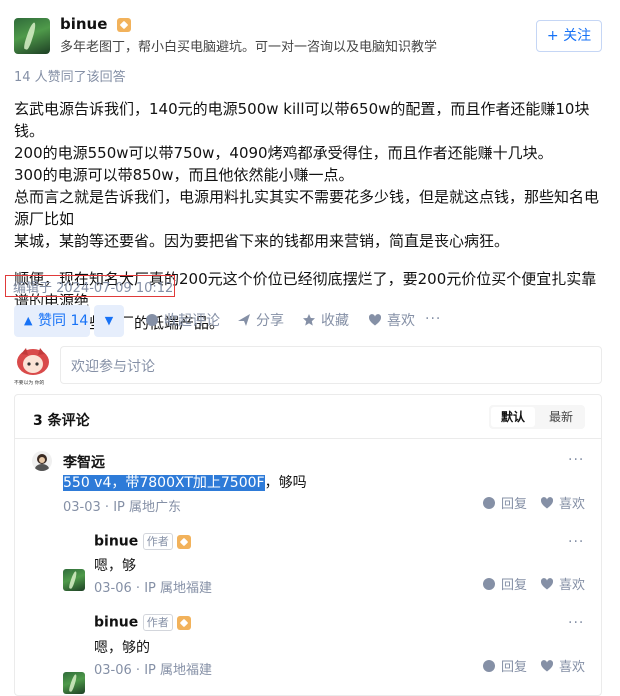  Describe the element at coordinates (569, 36) in the screenshot. I see `follow-button: + 关注` at that location.